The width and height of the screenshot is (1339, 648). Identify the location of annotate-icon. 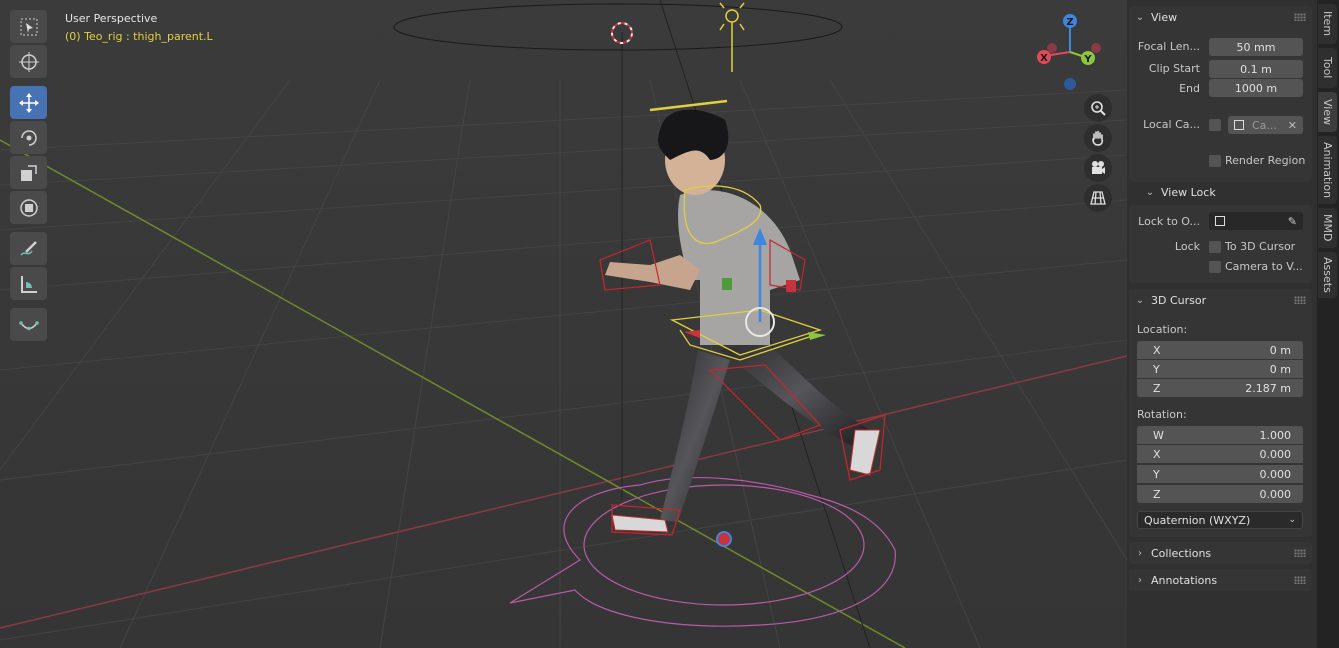
(28, 248).